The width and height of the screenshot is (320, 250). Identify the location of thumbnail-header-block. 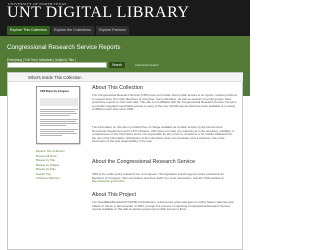
(59, 102).